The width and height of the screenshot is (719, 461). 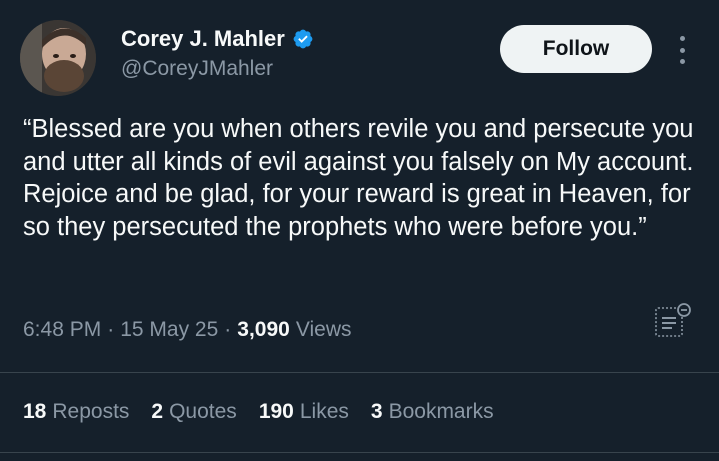 I want to click on bookmarks-label: Bookmarks, so click(x=441, y=411).